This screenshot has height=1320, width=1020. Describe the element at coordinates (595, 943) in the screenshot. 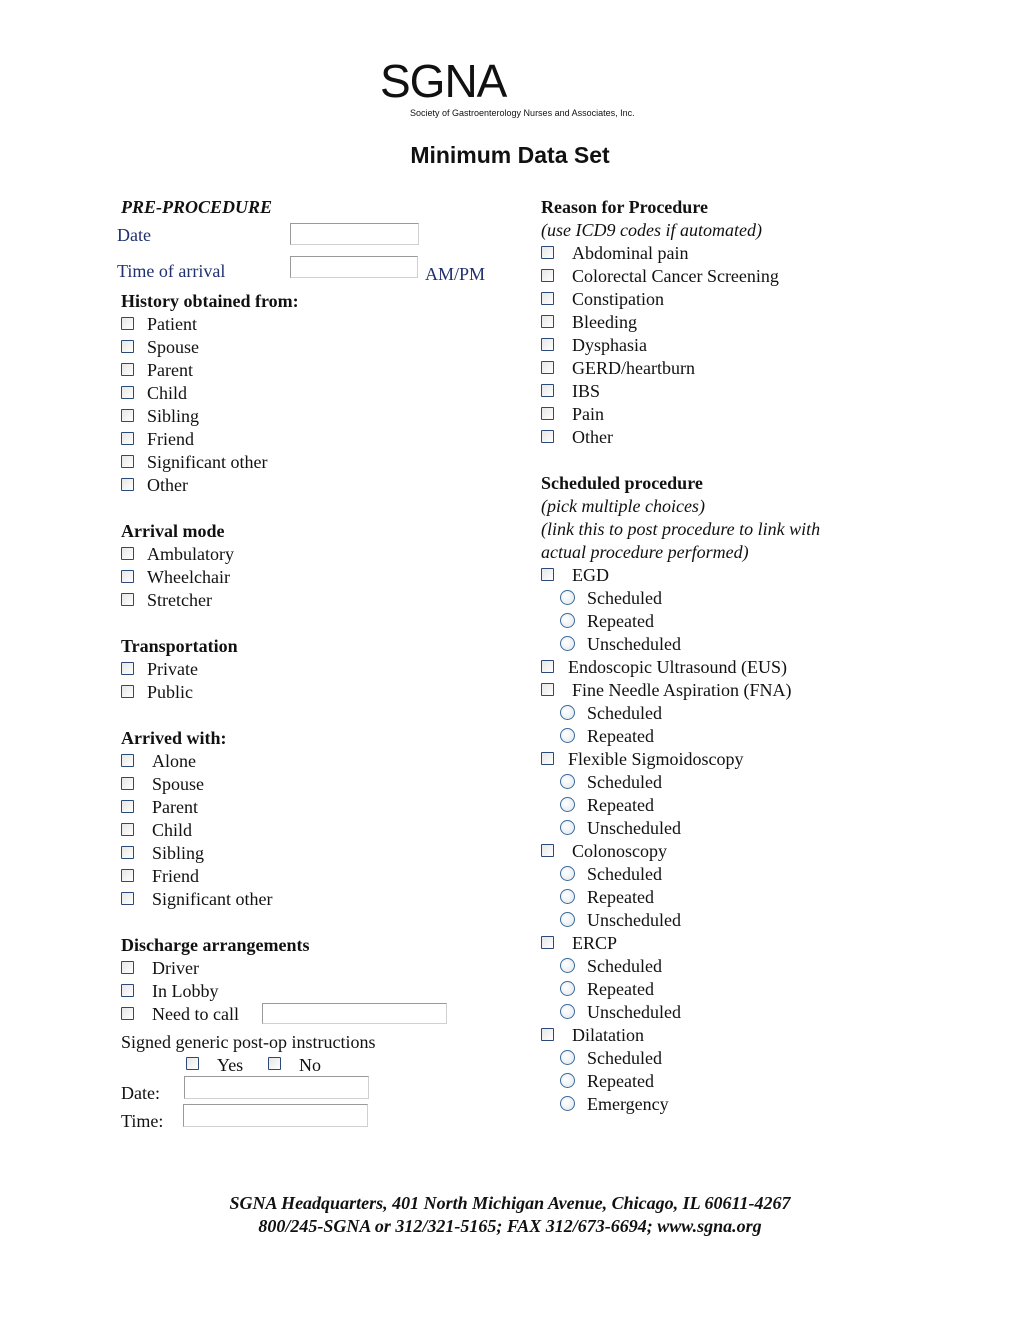

I see `procedure-ercp-label: ERCP` at that location.